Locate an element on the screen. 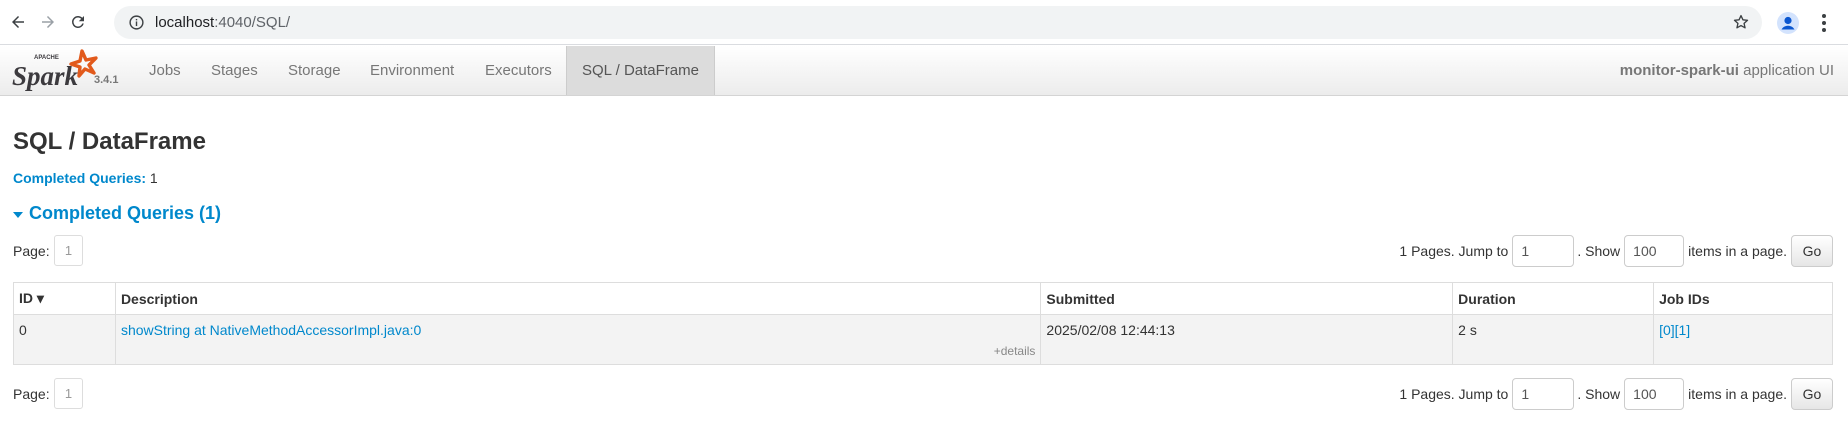 This screenshot has width=1848, height=426. completed-queries-link: Completed Queries: is located at coordinates (79, 178).